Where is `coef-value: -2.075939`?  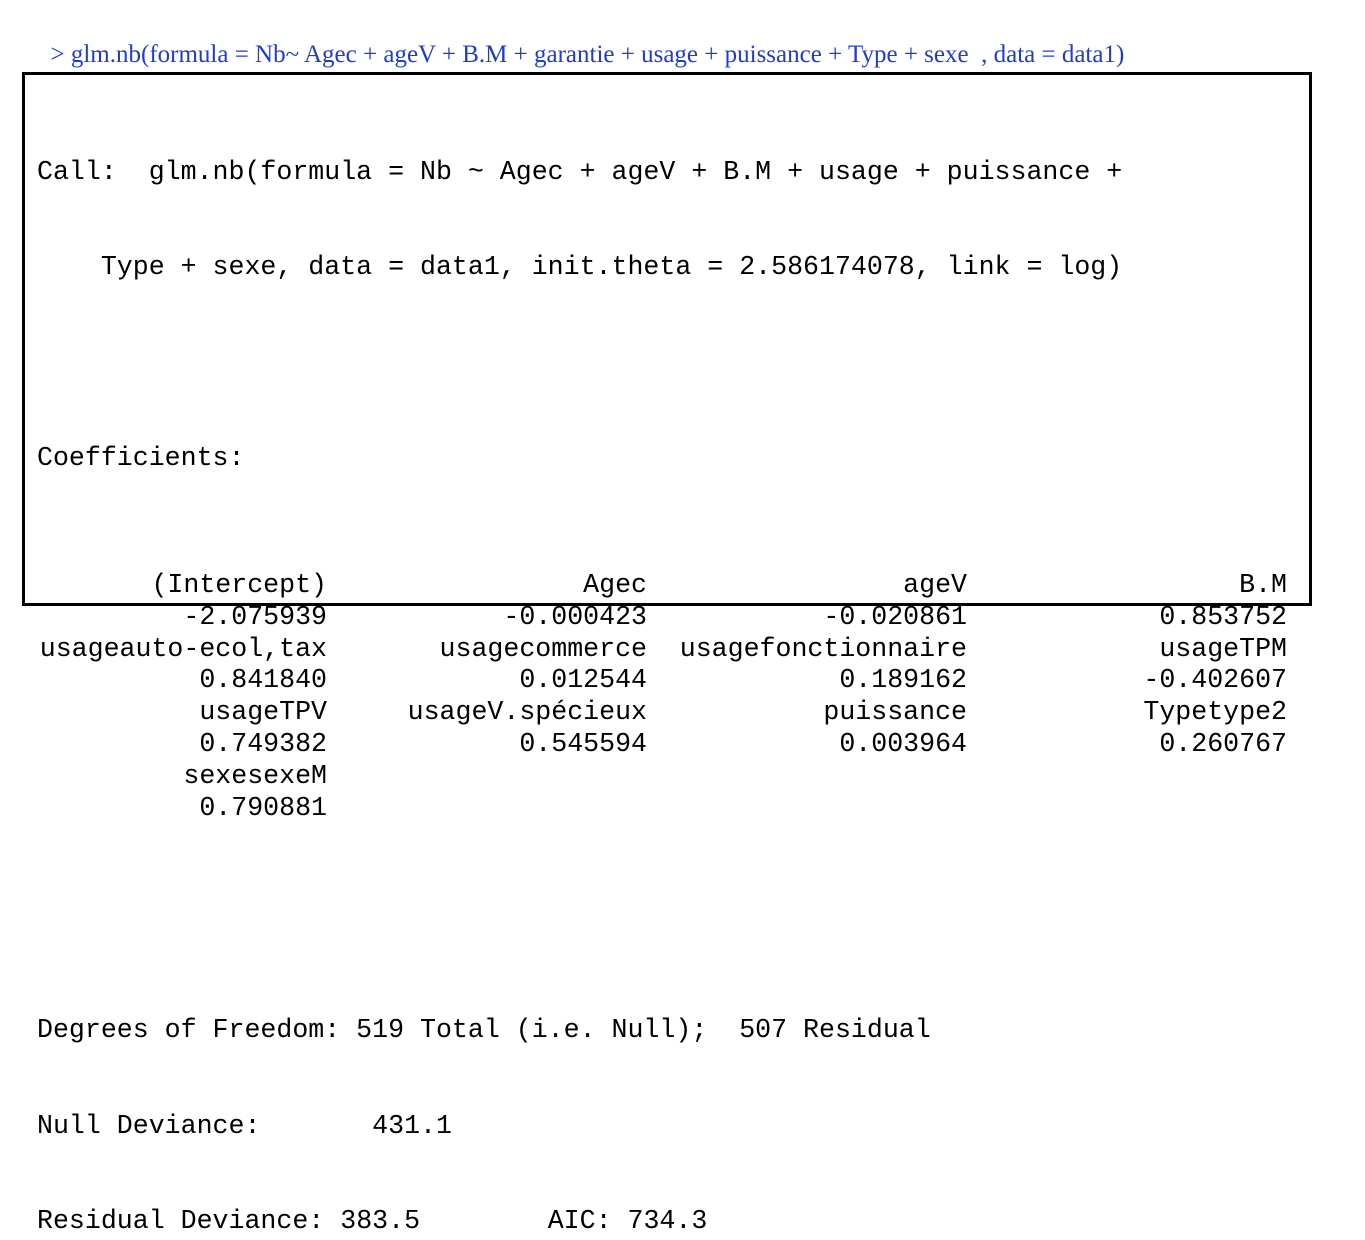
coef-value: -2.075939 is located at coordinates (255, 616).